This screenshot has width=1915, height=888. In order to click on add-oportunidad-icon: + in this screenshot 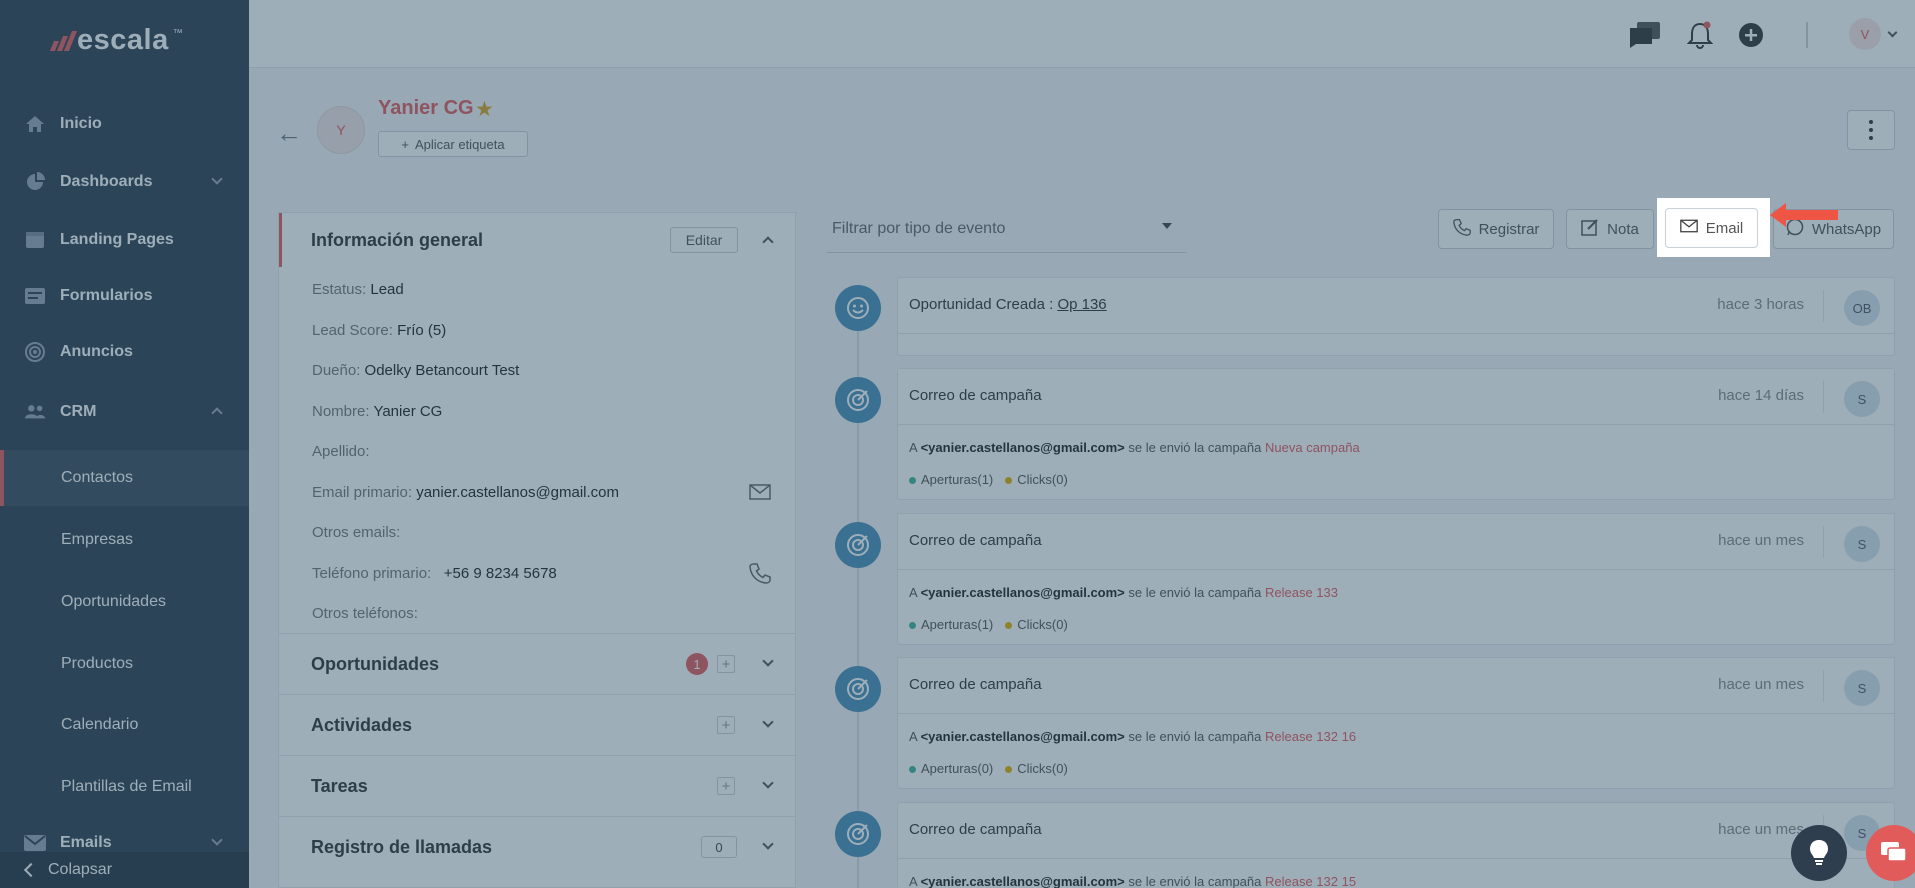, I will do `click(726, 664)`.